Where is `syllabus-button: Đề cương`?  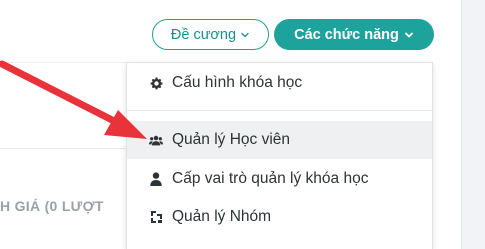
syllabus-button: Đề cương is located at coordinates (210, 34).